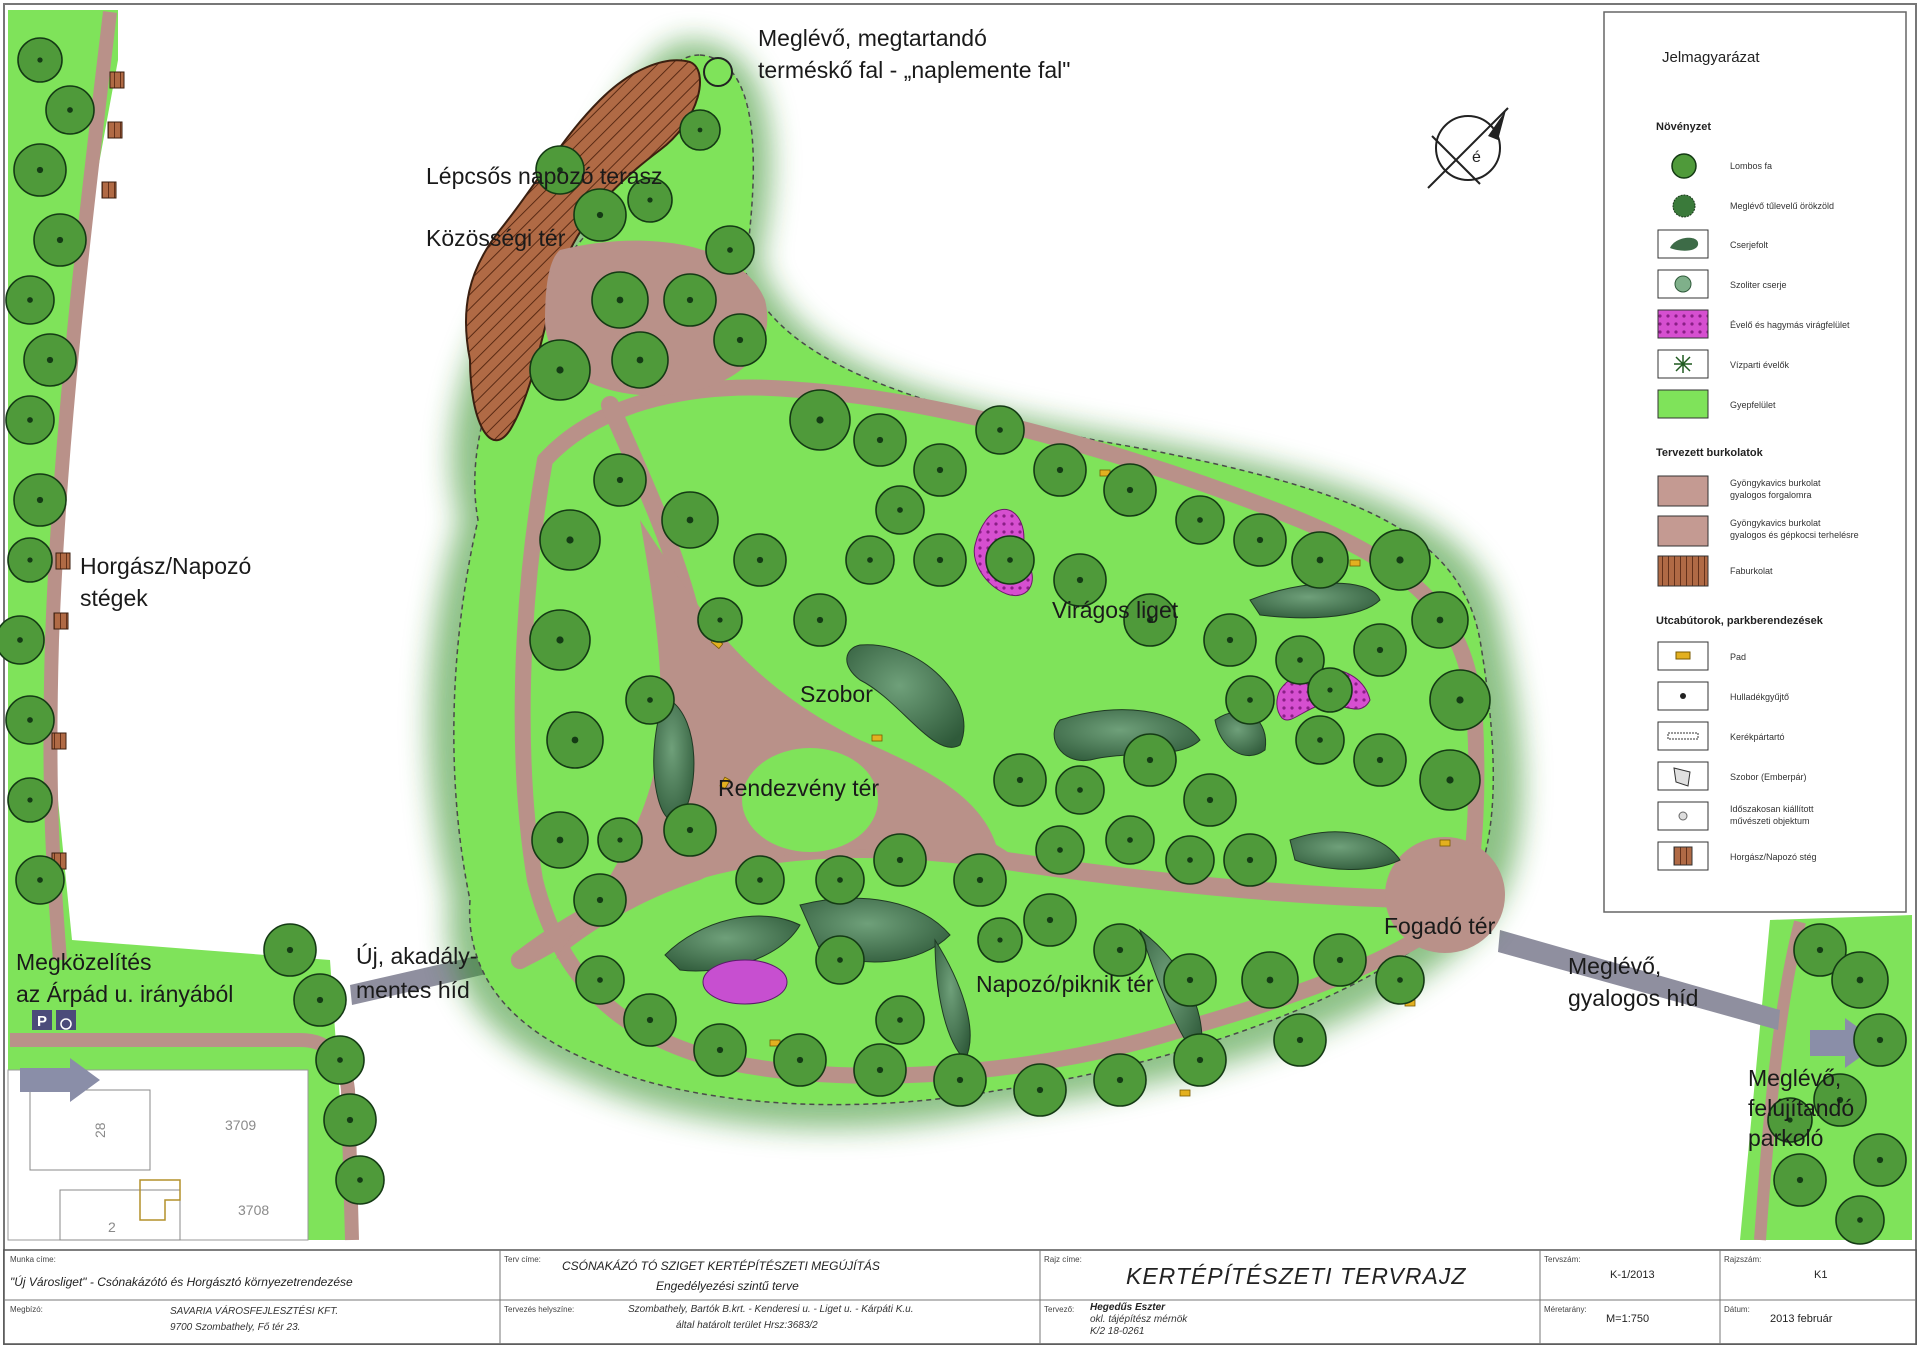  What do you see at coordinates (1711, 57) in the screenshot?
I see `legend-title: Jelmagyarázat` at bounding box center [1711, 57].